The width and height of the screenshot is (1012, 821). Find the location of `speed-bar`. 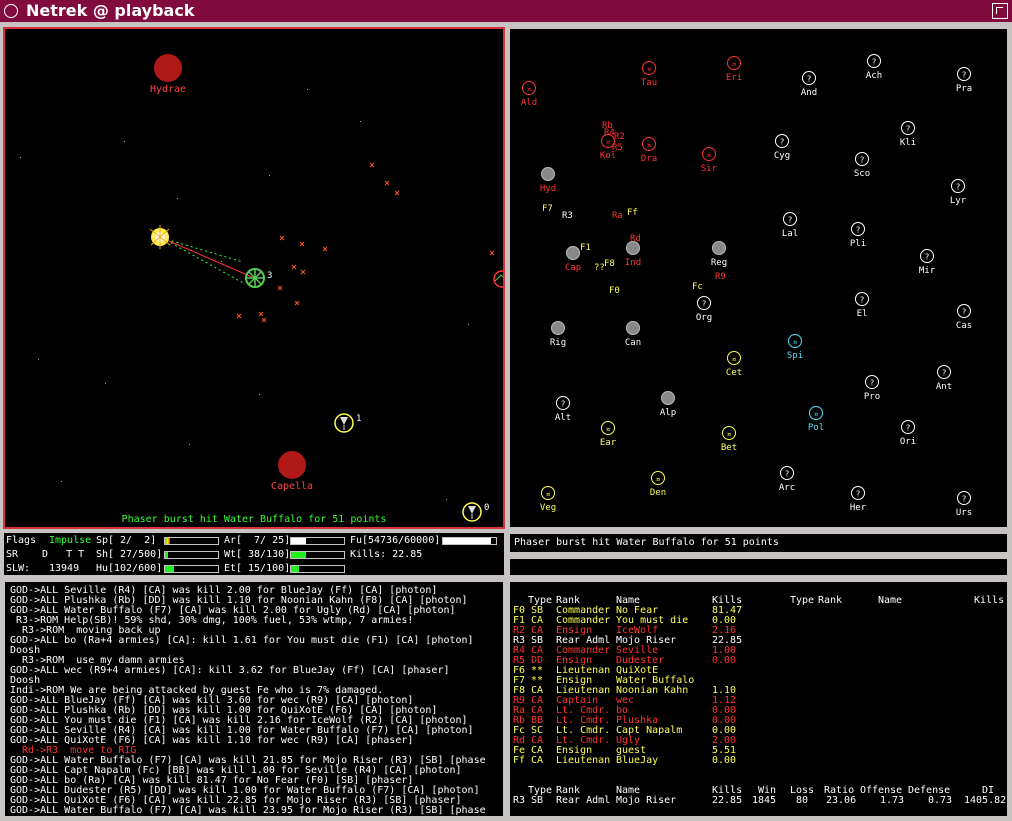

speed-bar is located at coordinates (191, 541).